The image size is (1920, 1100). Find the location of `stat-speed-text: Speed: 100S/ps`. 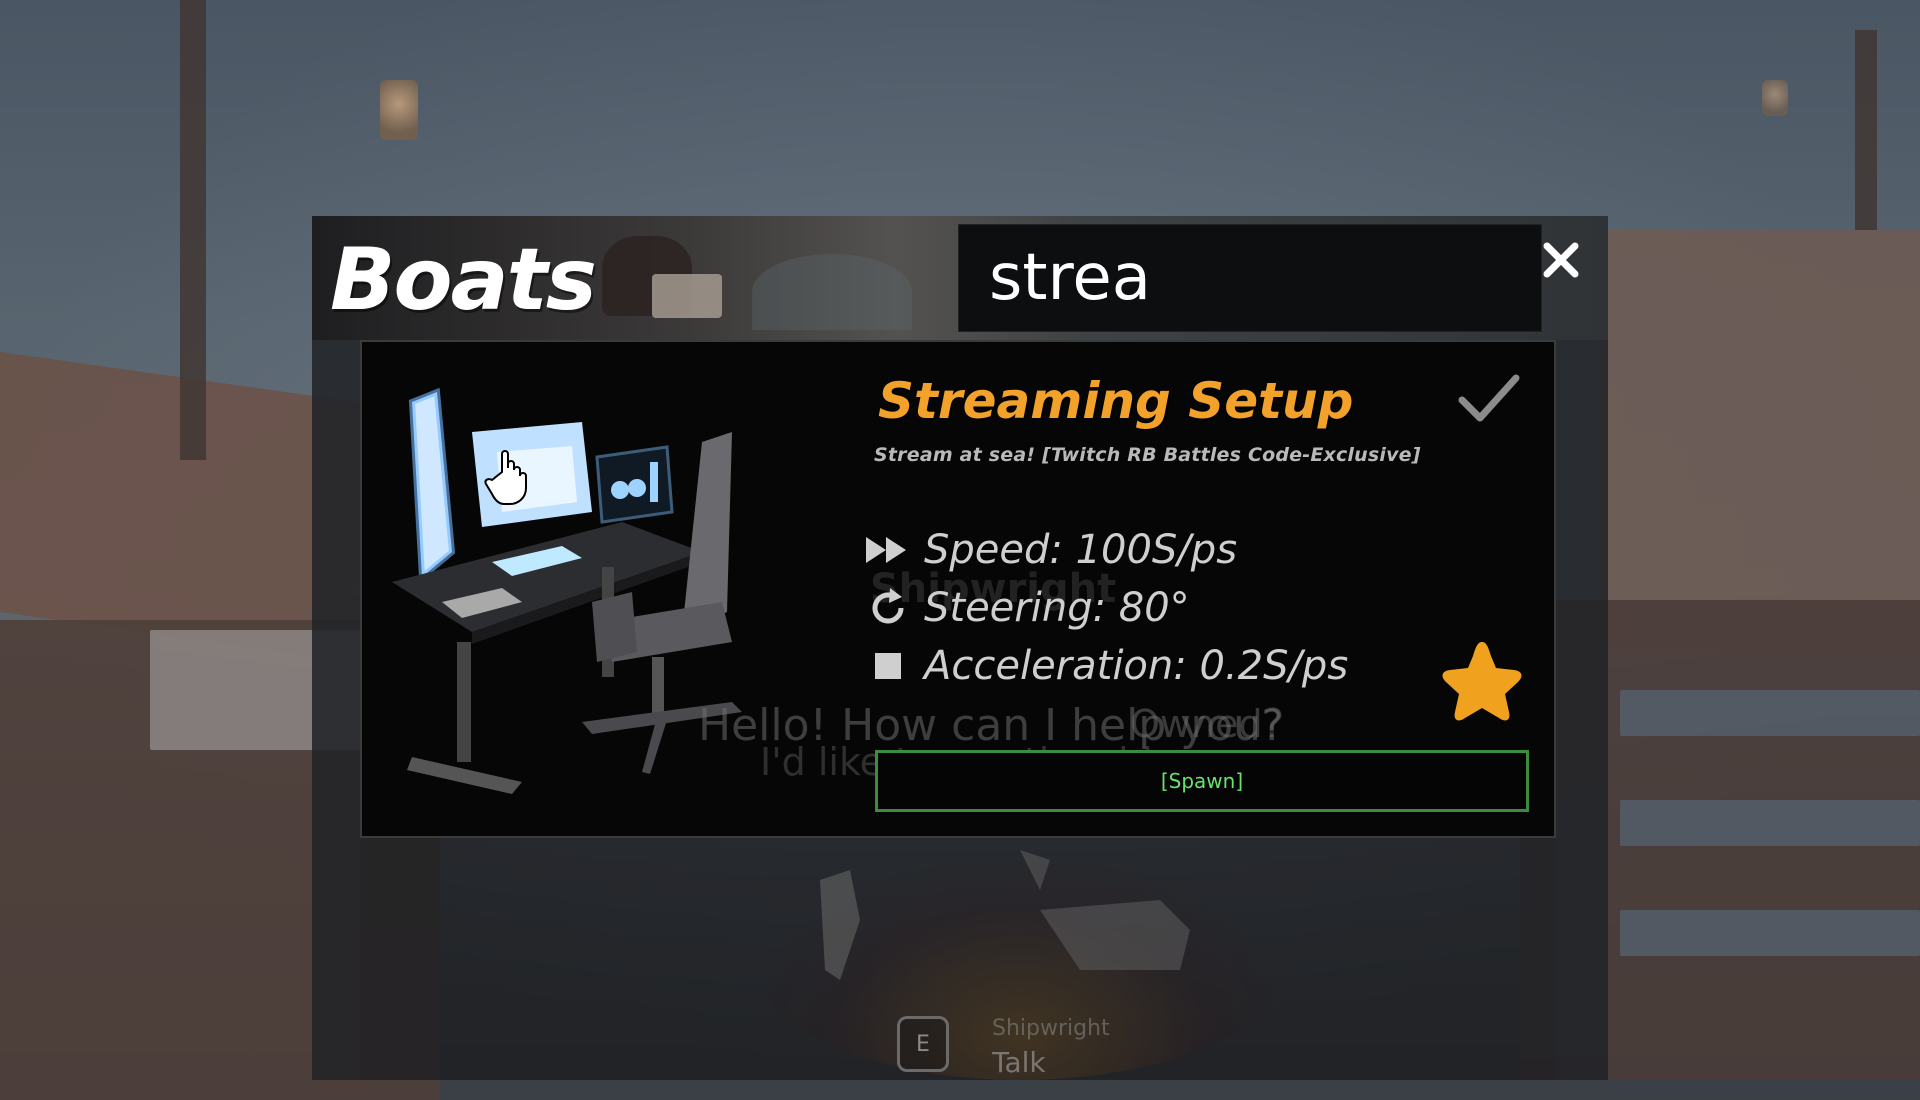

stat-speed-text: Speed: 100S/ps is located at coordinates (1081, 550).